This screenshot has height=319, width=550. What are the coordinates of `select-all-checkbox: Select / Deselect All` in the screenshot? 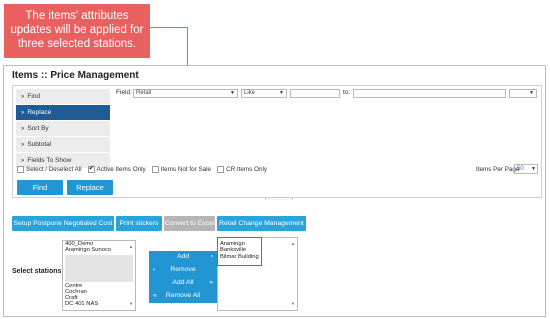 It's located at (49, 169).